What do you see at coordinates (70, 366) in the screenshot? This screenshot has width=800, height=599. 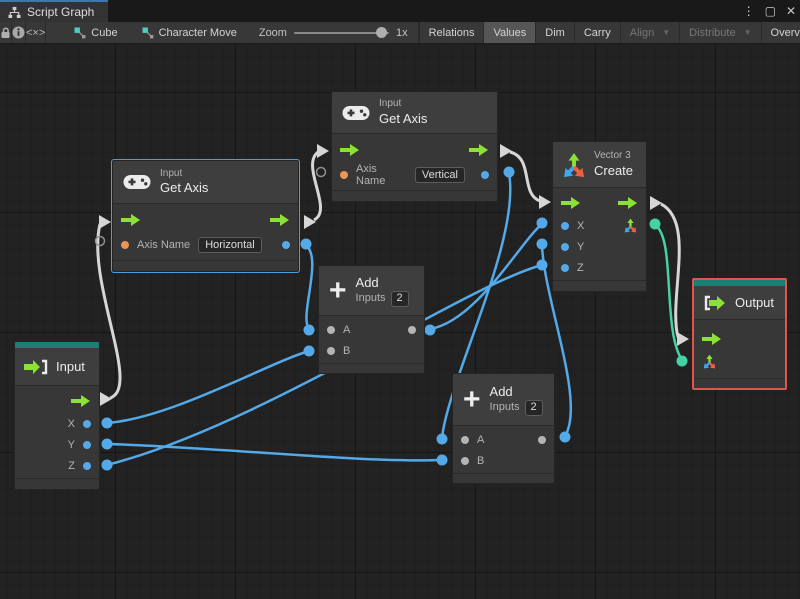 I see `node-title: Input` at bounding box center [70, 366].